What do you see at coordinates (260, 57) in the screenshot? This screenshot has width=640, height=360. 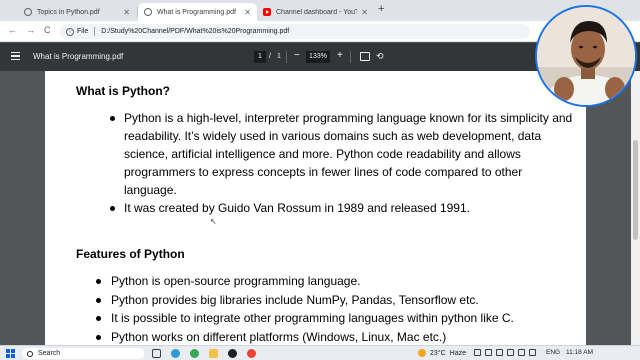 I see `page-number-input: 1` at bounding box center [260, 57].